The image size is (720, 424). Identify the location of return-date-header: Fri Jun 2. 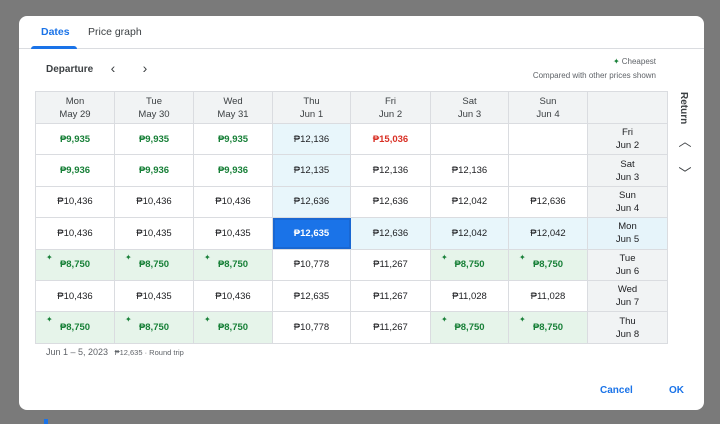
(627, 139).